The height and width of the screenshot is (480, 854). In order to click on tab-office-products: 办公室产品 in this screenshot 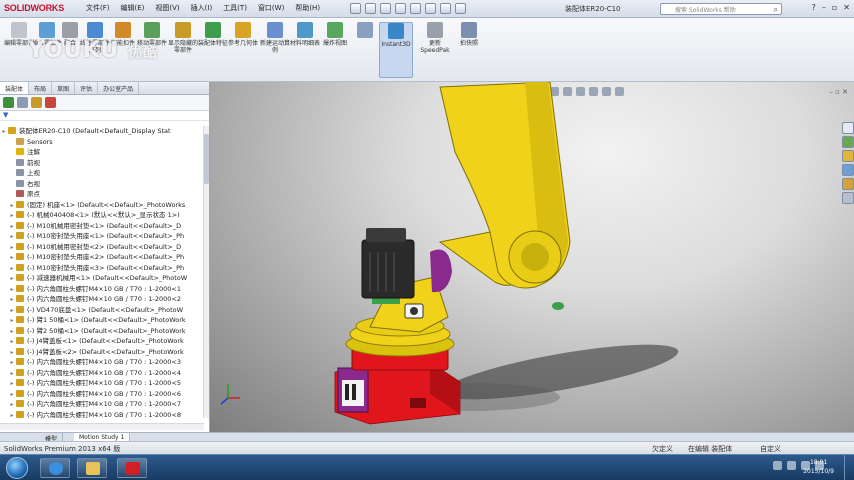, I will do `click(119, 88)`.